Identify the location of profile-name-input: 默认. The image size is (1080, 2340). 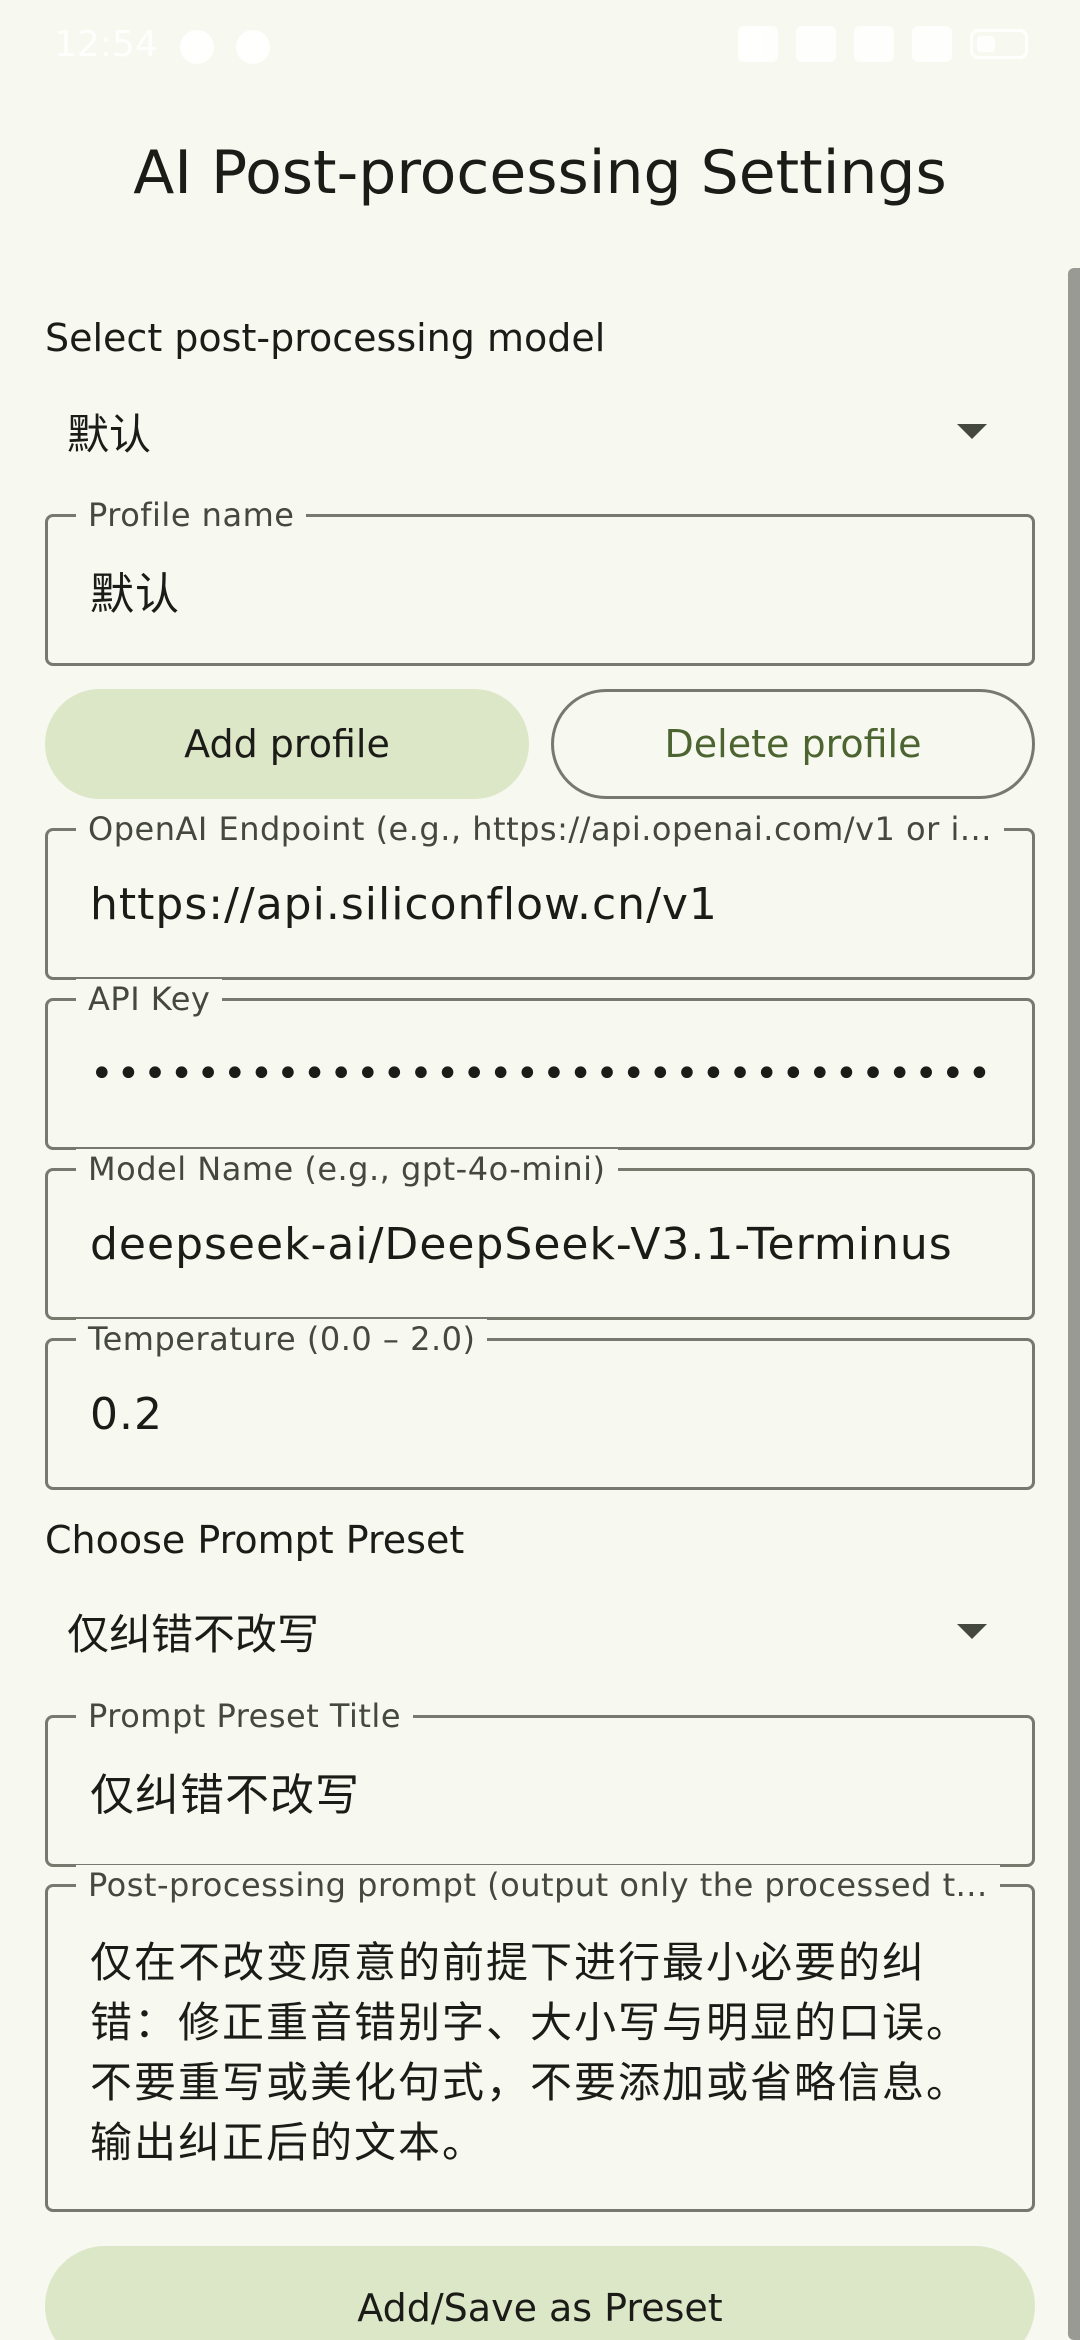
(541, 590).